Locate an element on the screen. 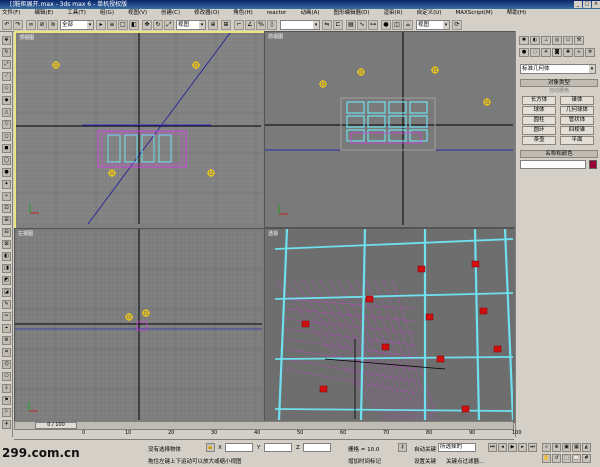  time-config-icon: ⌚ is located at coordinates (576, 458).